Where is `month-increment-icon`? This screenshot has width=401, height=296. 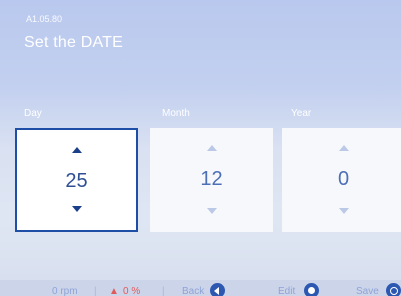 month-increment-icon is located at coordinates (211, 148).